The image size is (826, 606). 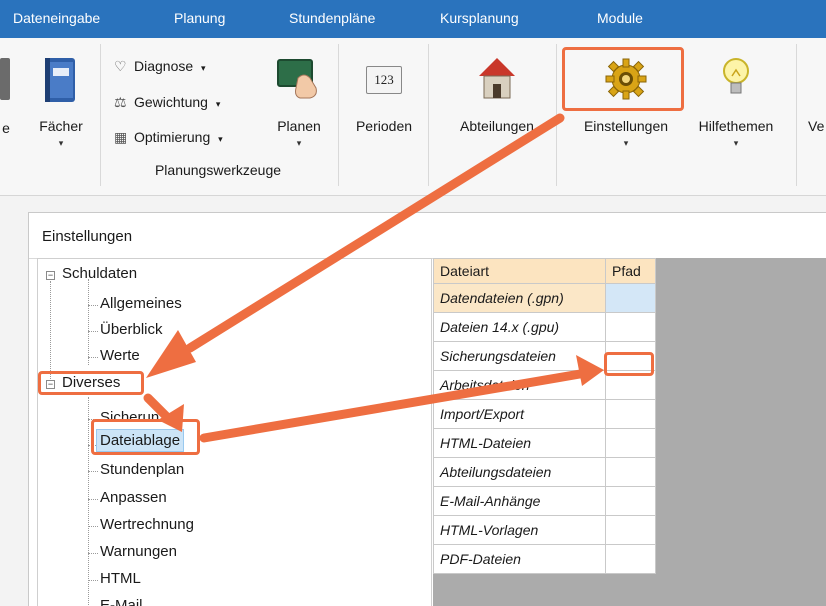 I want to click on menu-kursplanung: Kursplanung, so click(x=479, y=18).